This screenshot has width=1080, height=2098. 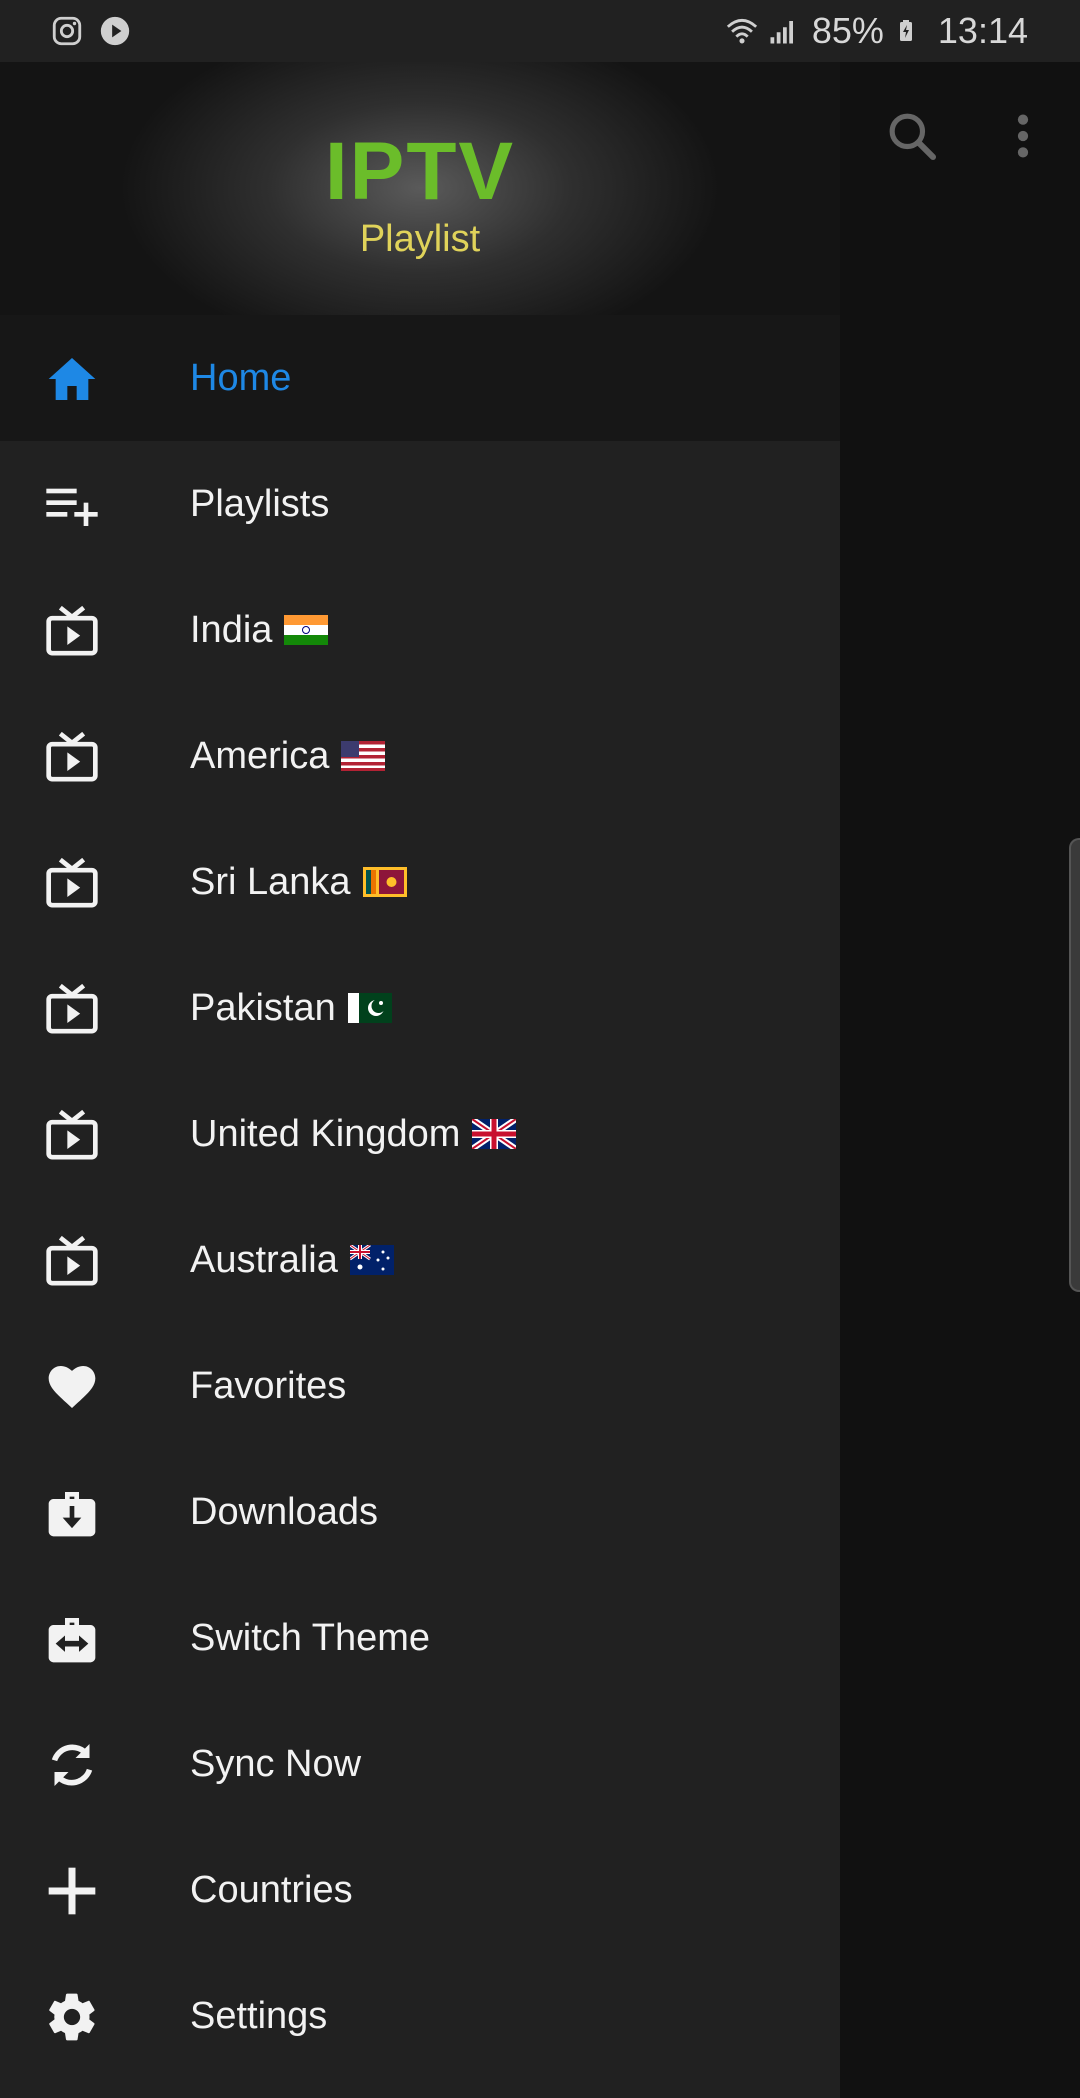 I want to click on nav-item-label: Australia, so click(x=264, y=1259).